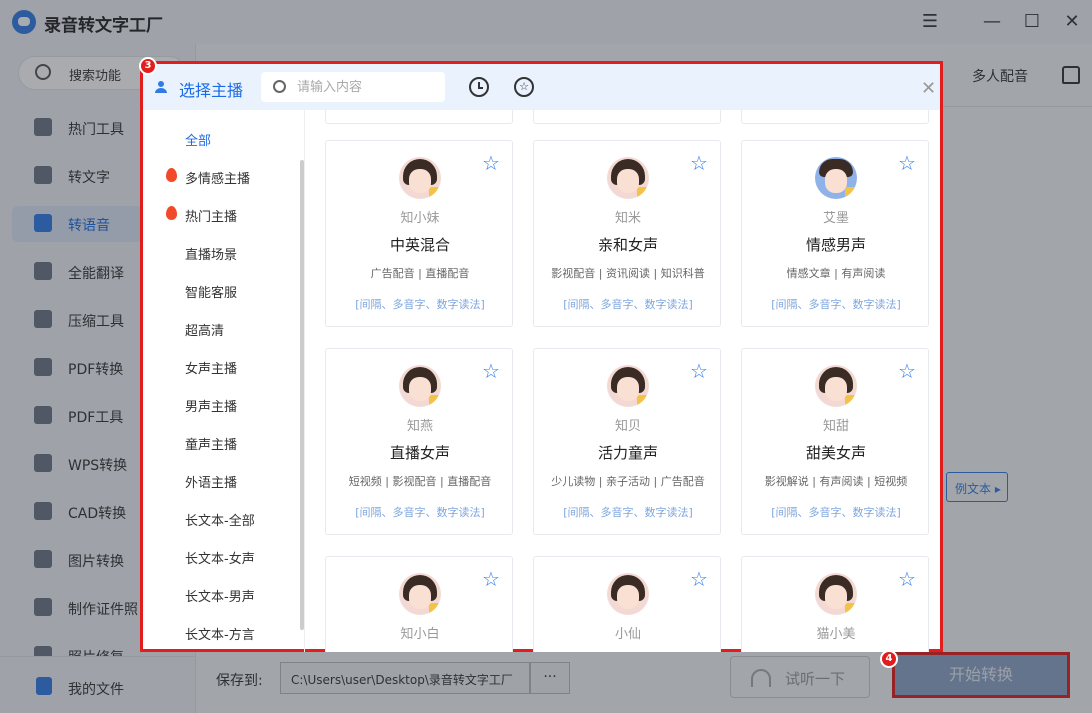 The height and width of the screenshot is (713, 1092). What do you see at coordinates (220, 519) in the screenshot?
I see `category-item: 长文本-全部` at bounding box center [220, 519].